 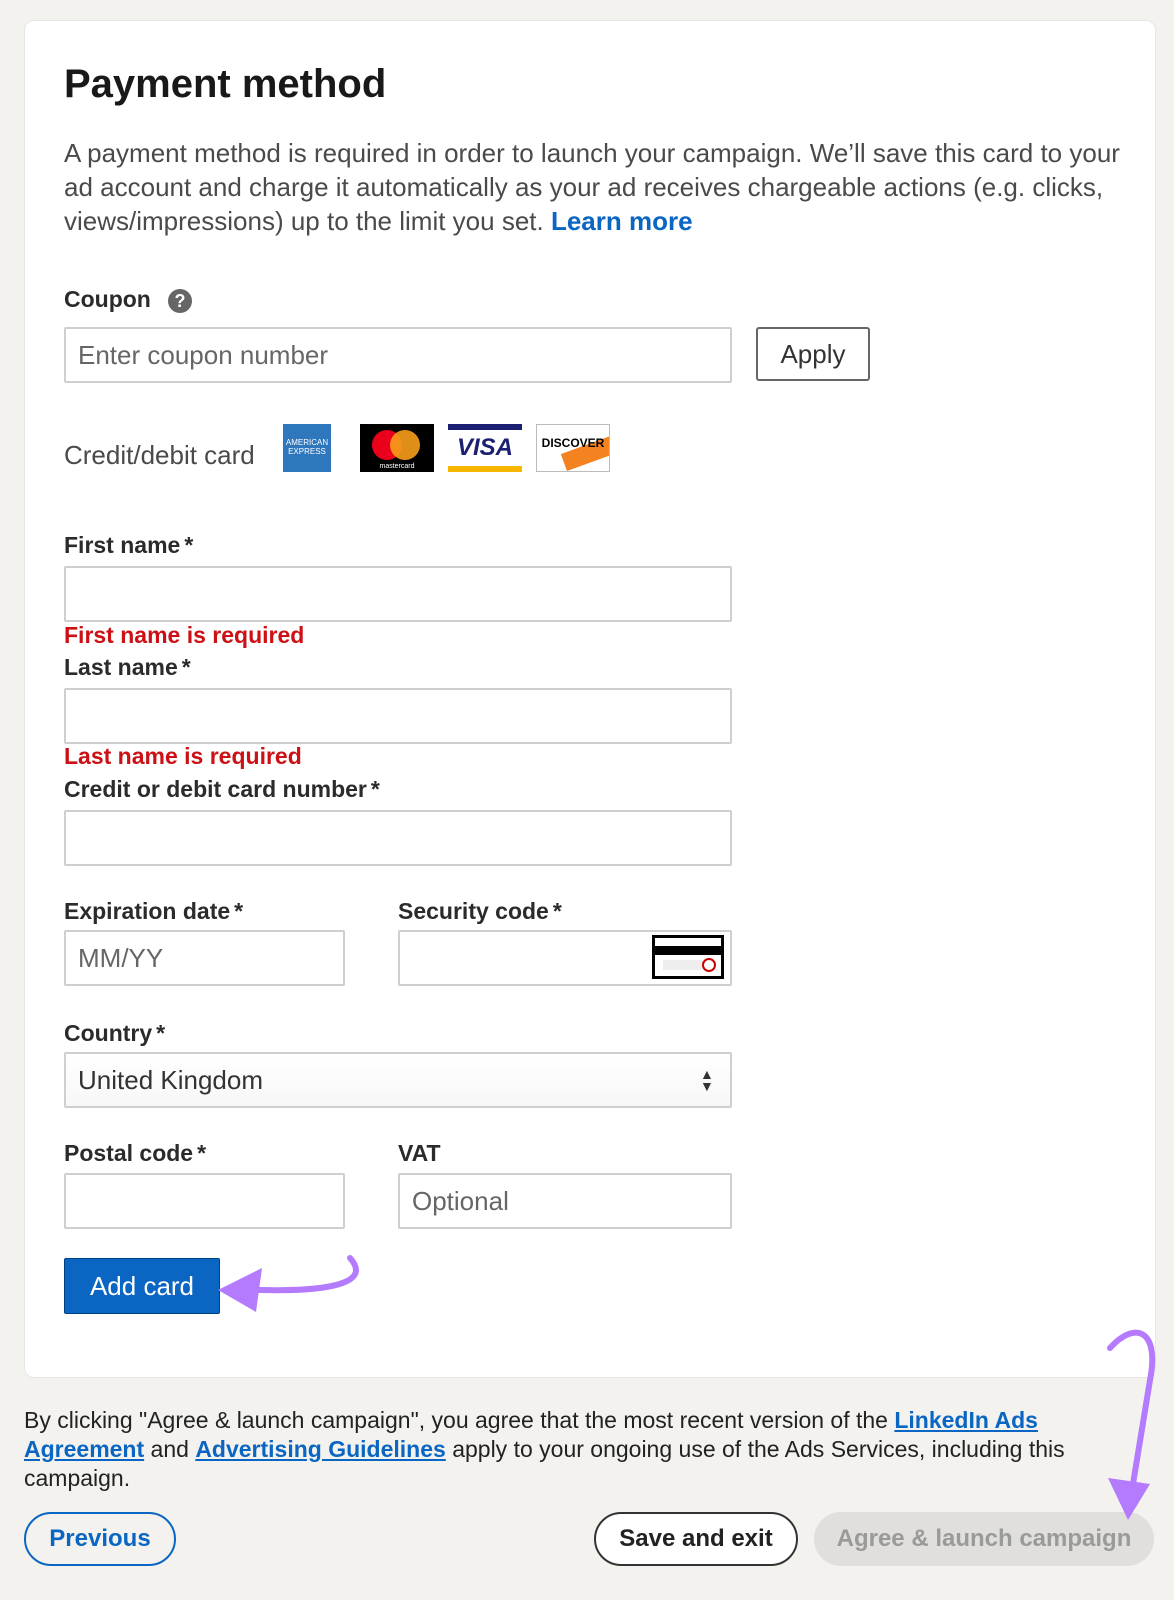 I want to click on last-name-input, so click(x=398, y=716).